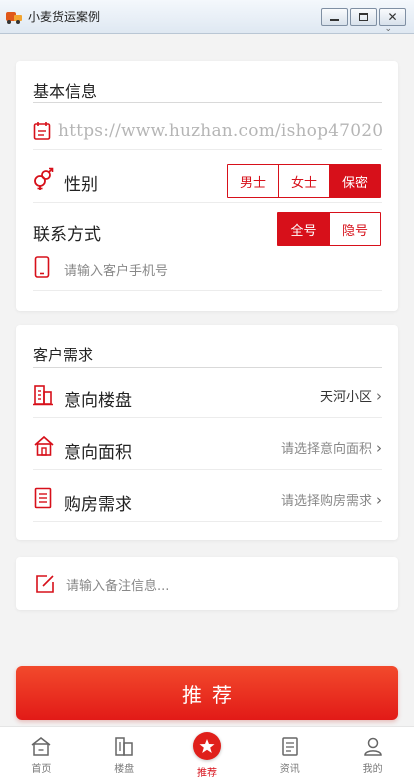  What do you see at coordinates (331, 499) in the screenshot?
I see `needs-row-value: 请选择购房需求 ›` at bounding box center [331, 499].